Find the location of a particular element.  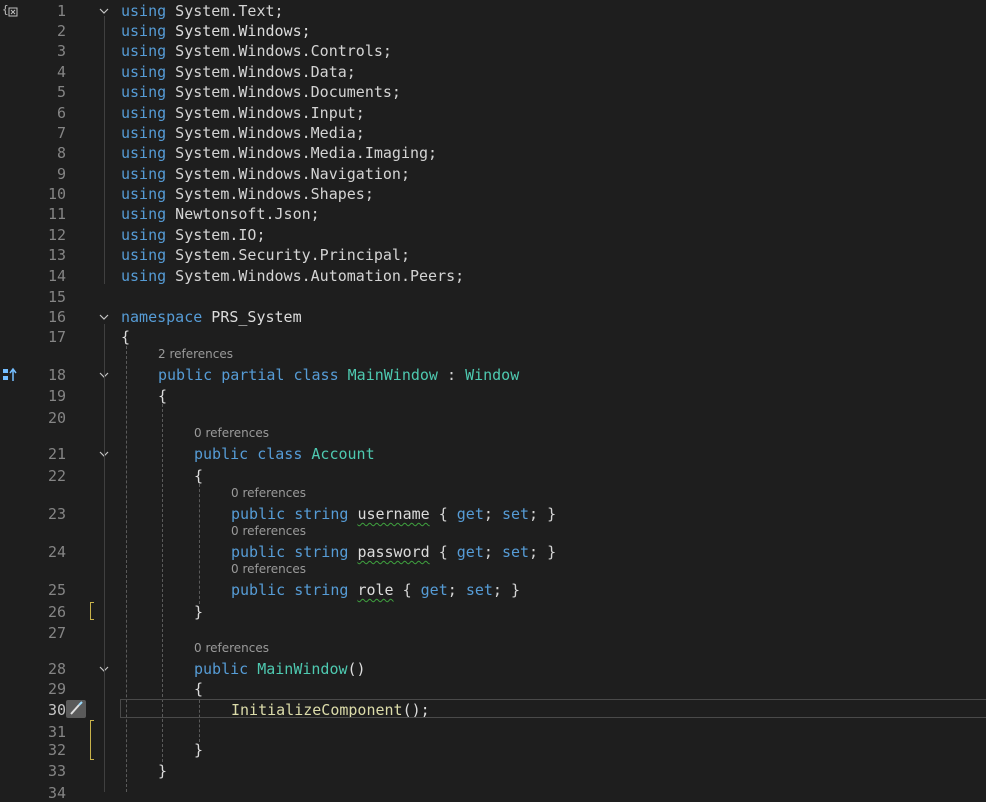

line-number: 24 is located at coordinates (56, 552).